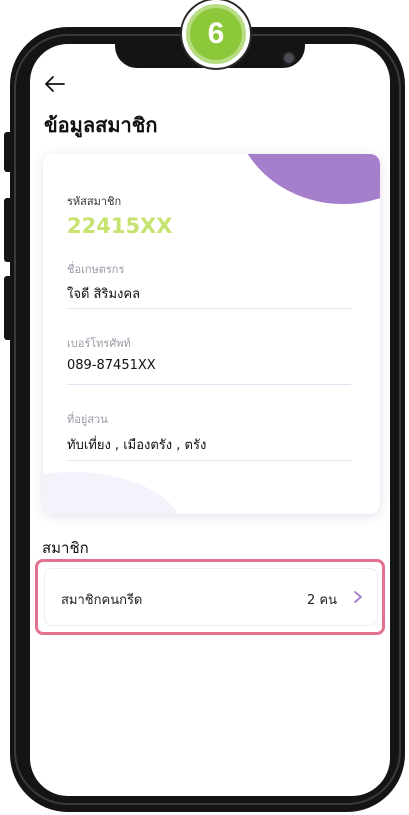  Describe the element at coordinates (289, 58) in the screenshot. I see `camera-icon` at that location.